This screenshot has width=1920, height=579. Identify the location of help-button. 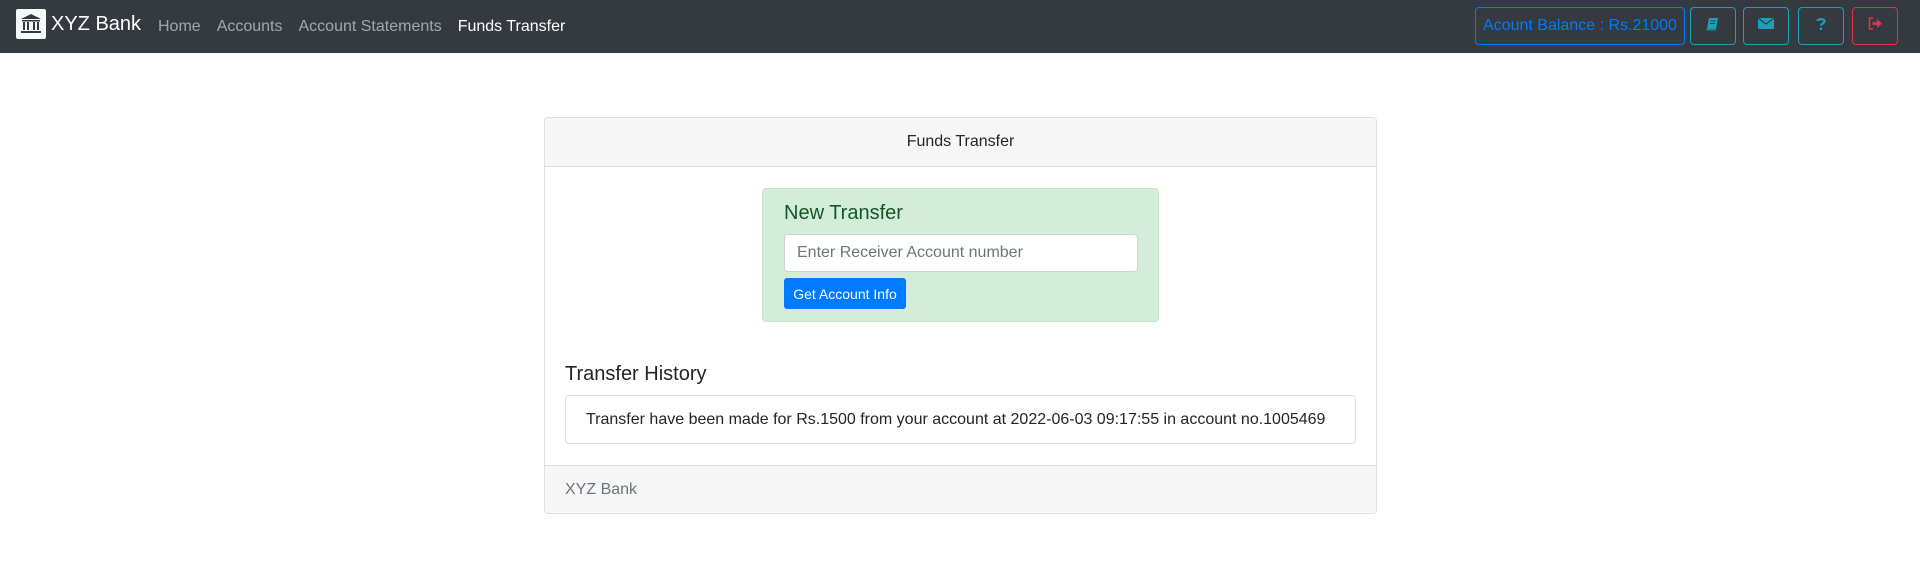
(1821, 26).